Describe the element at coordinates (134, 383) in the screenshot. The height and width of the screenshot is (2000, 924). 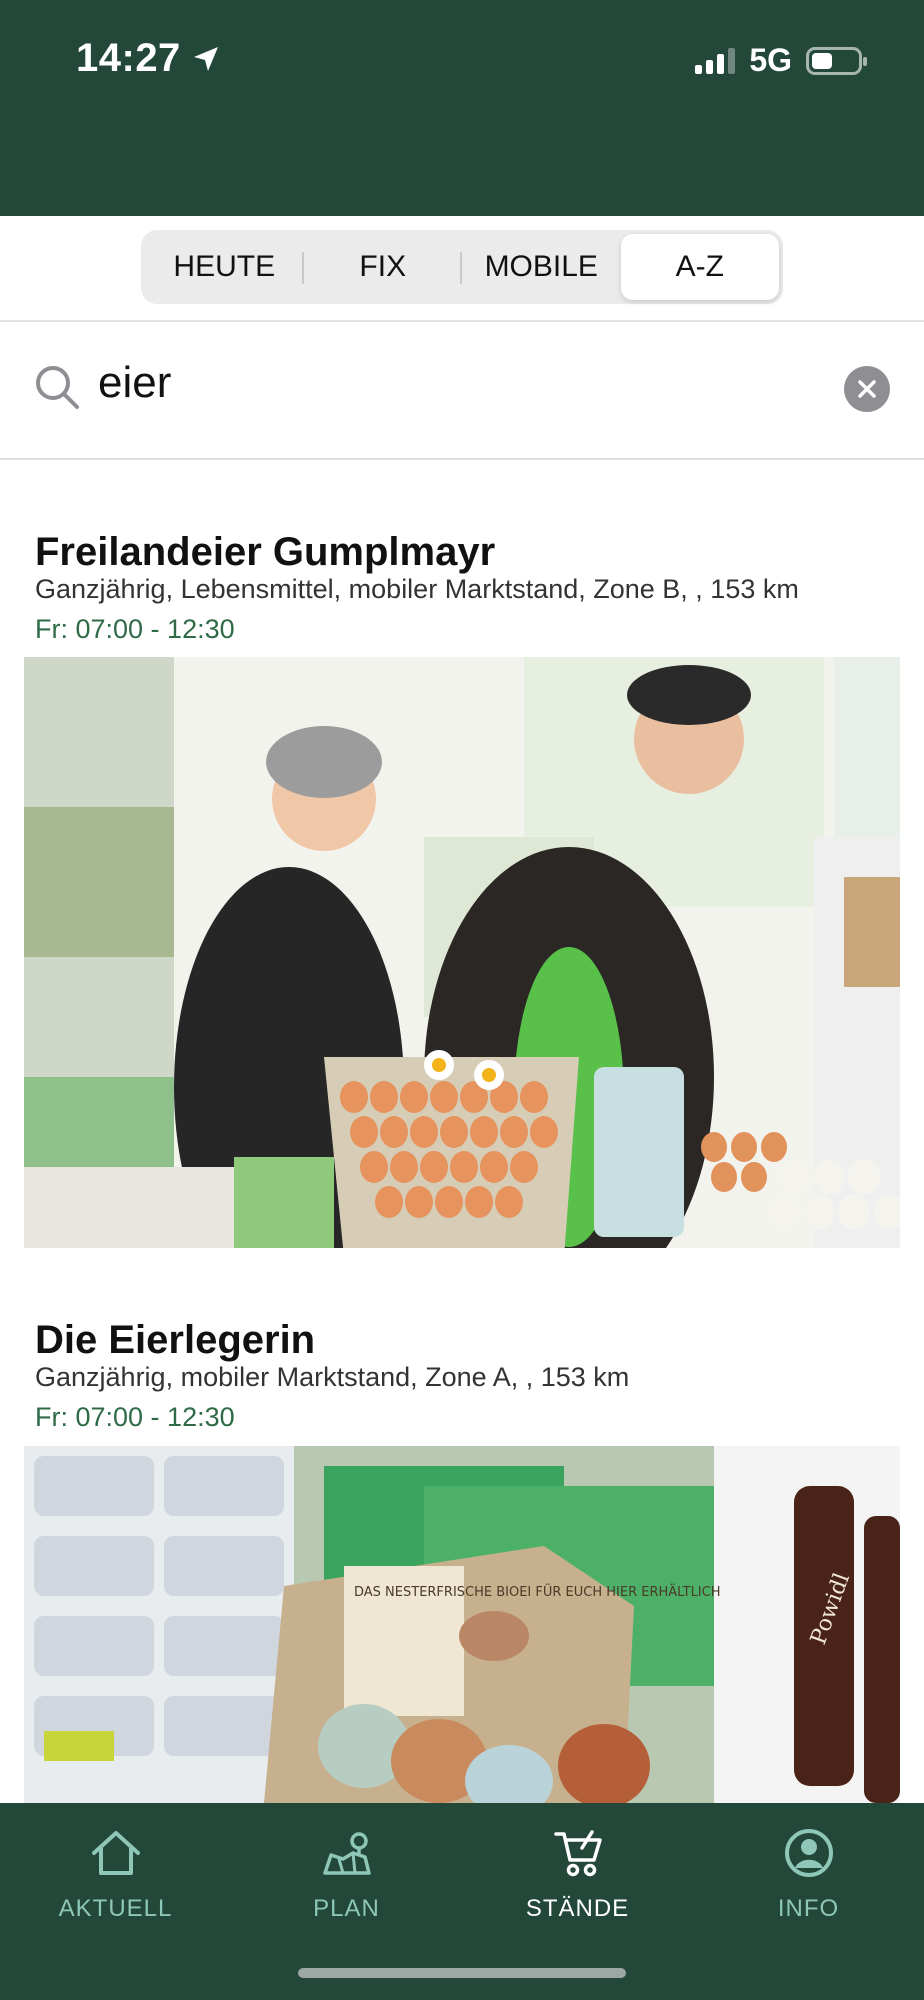
I see `search-input: eier` at that location.